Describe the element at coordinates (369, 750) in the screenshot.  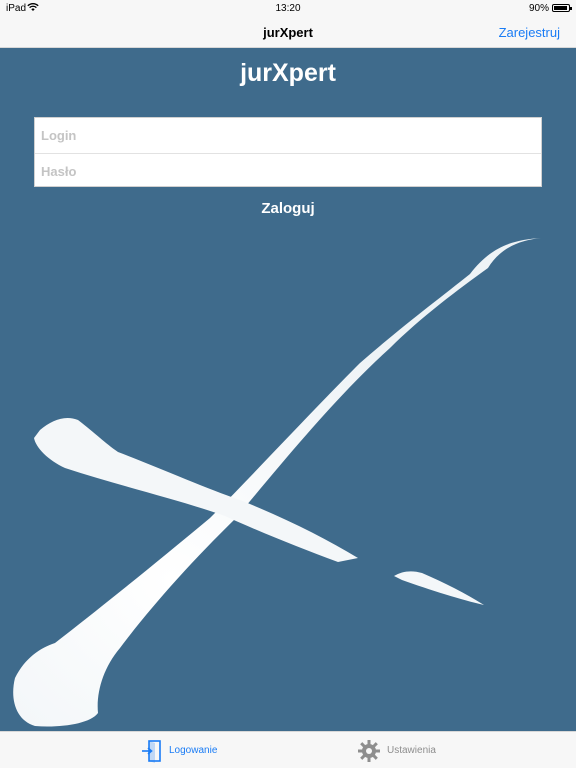
I see `gear-icon` at that location.